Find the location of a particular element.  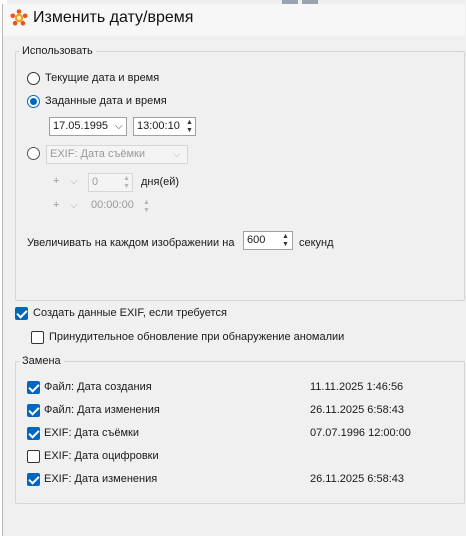

days-value: 0 is located at coordinates (95, 182).